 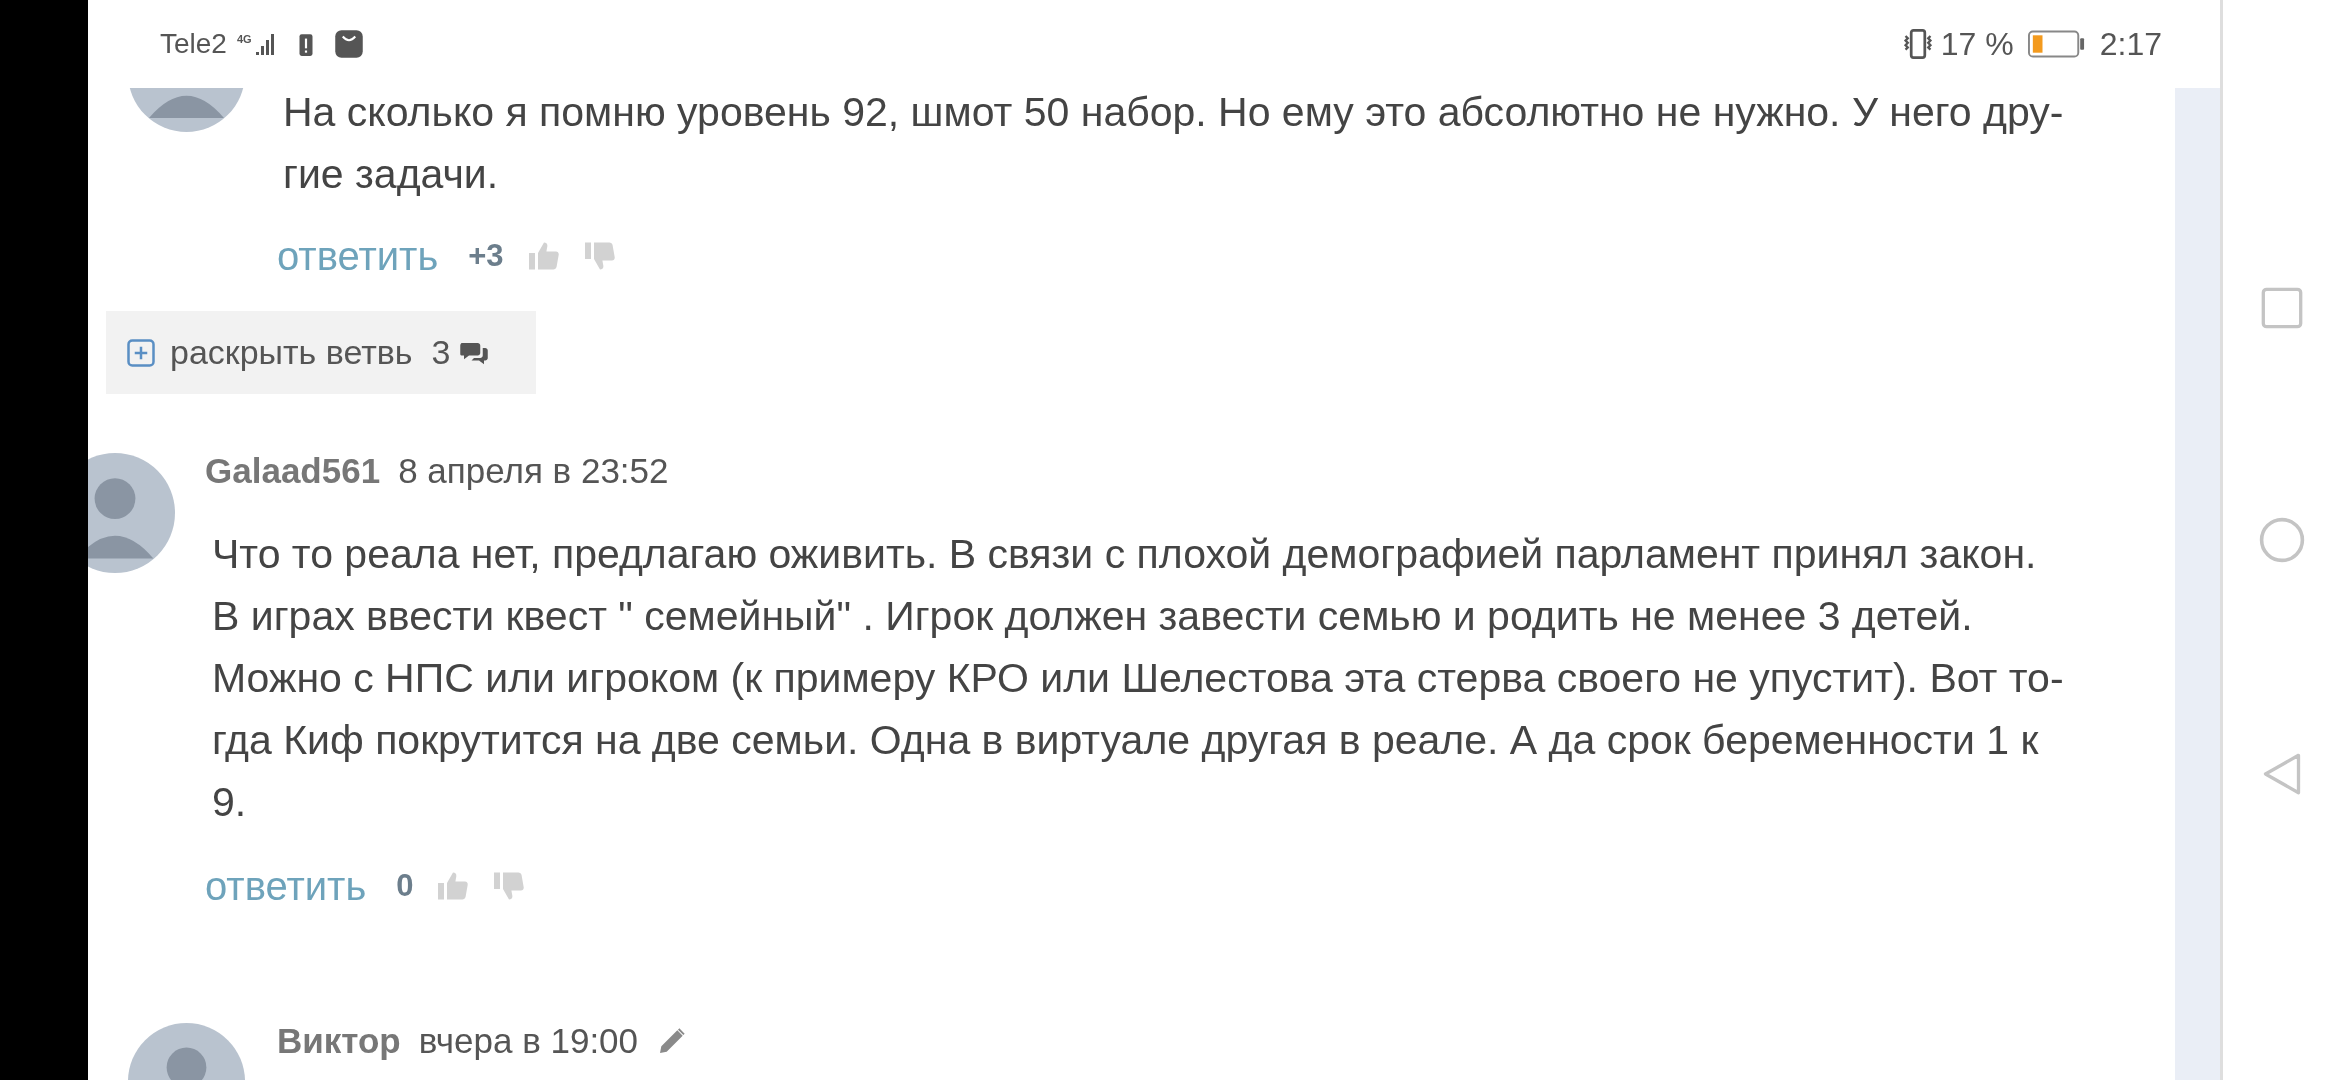 I want to click on battery-icon, so click(x=2056, y=44).